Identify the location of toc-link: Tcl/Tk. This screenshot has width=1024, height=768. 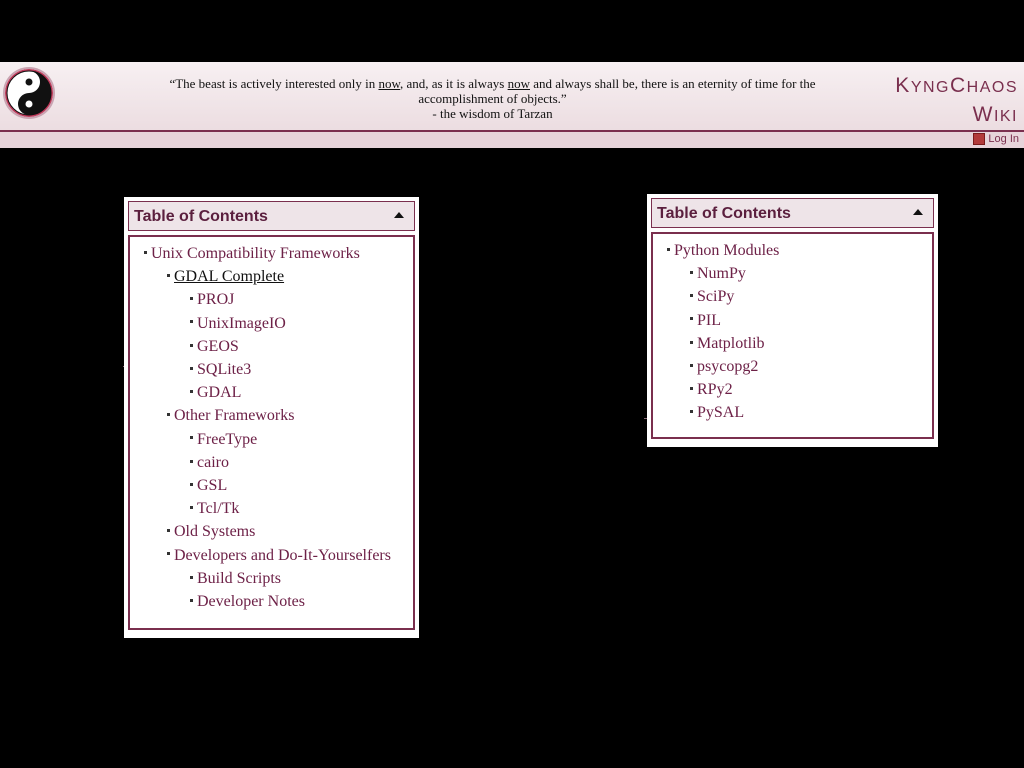
(218, 508).